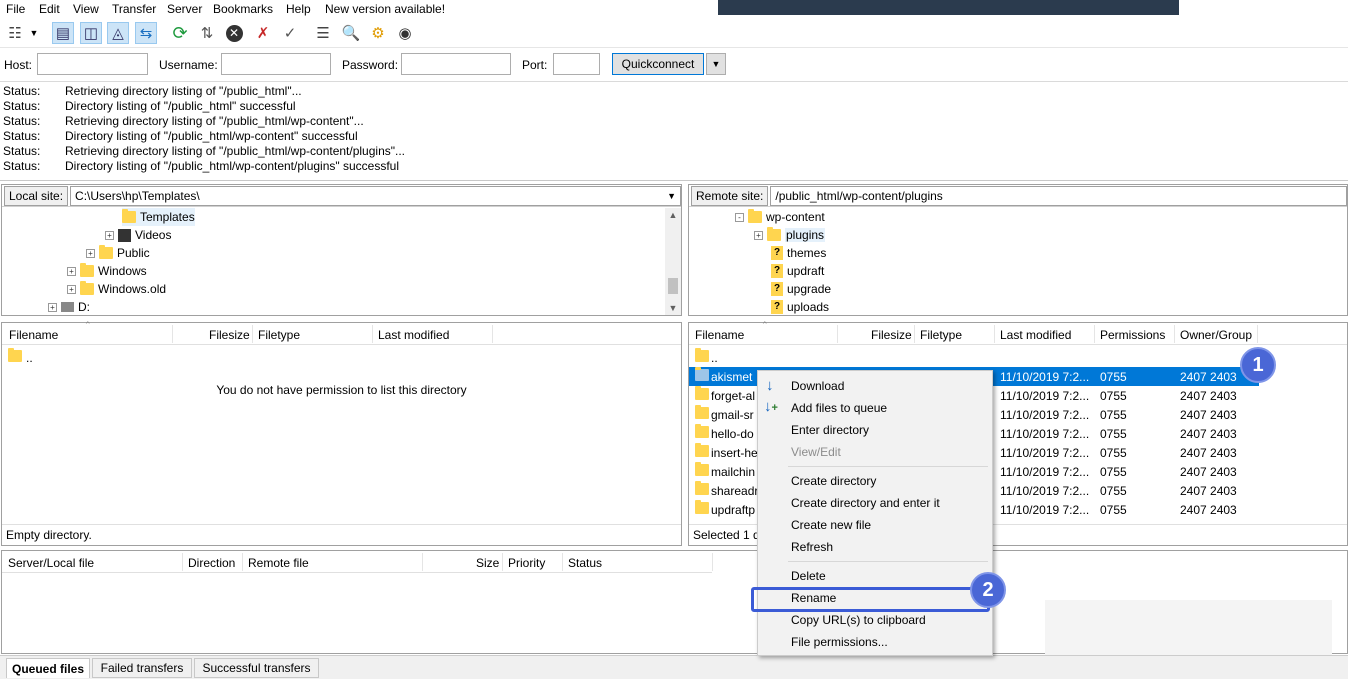  I want to click on menu-server: Server, so click(184, 9).